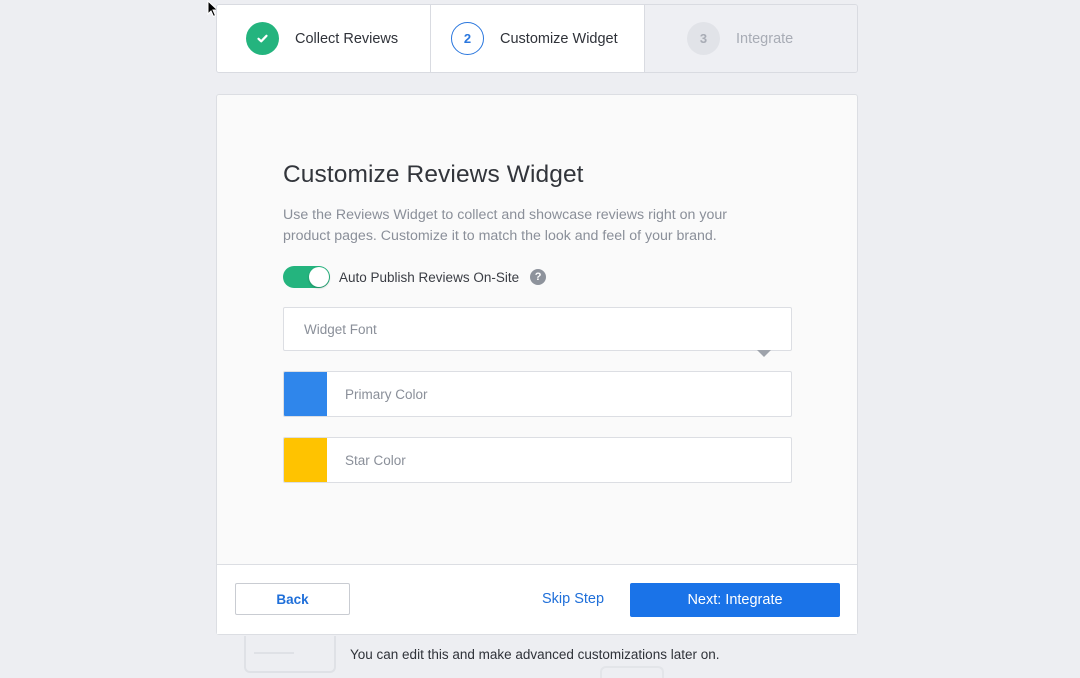 This screenshot has width=1080, height=678. I want to click on step-number: 3, so click(703, 38).